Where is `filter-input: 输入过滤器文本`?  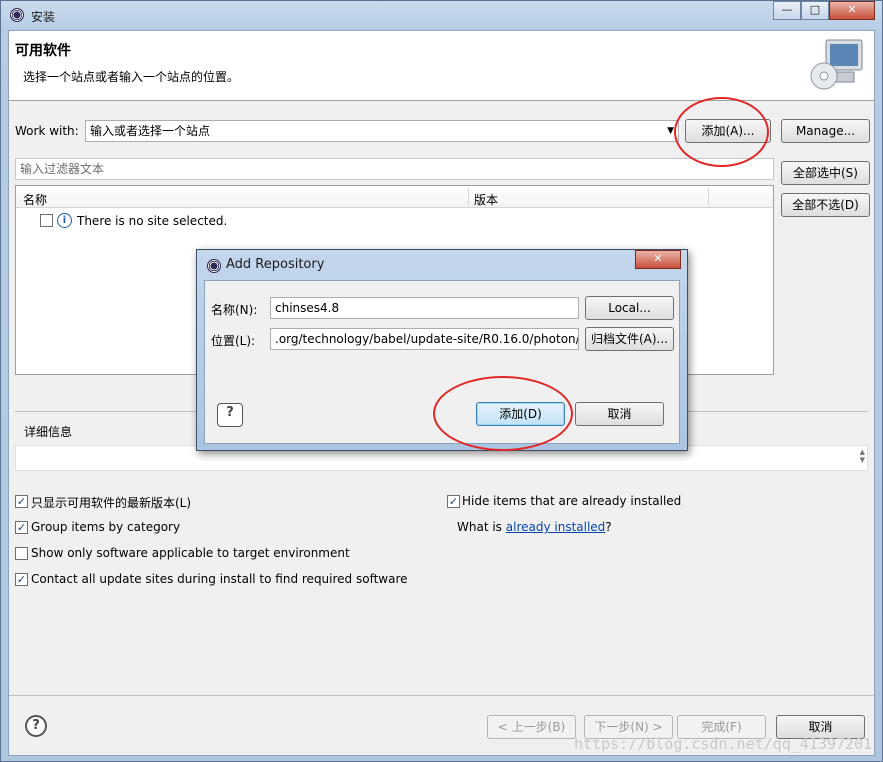
filter-input: 输入过滤器文本 is located at coordinates (394, 169).